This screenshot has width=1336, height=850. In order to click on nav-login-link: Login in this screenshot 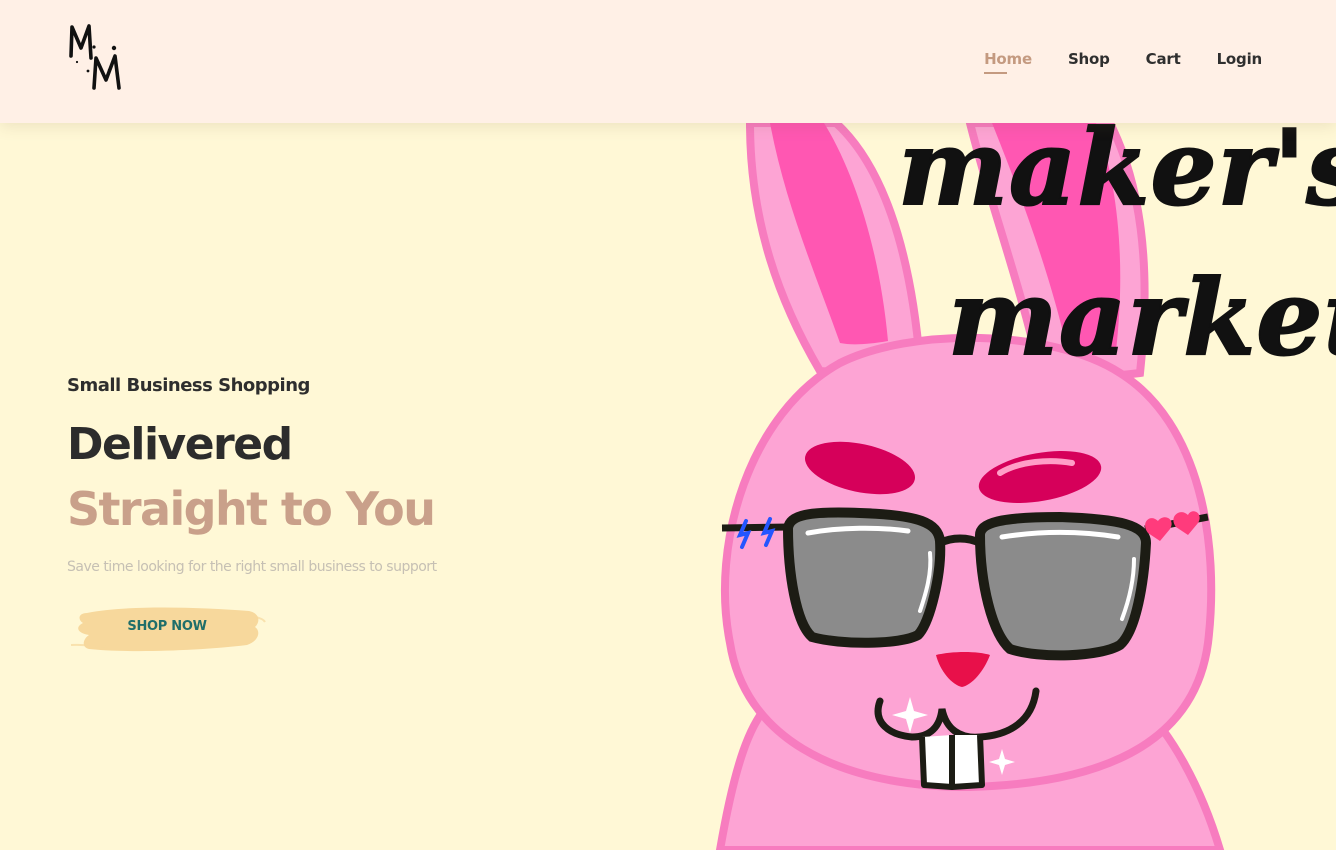, I will do `click(1240, 59)`.